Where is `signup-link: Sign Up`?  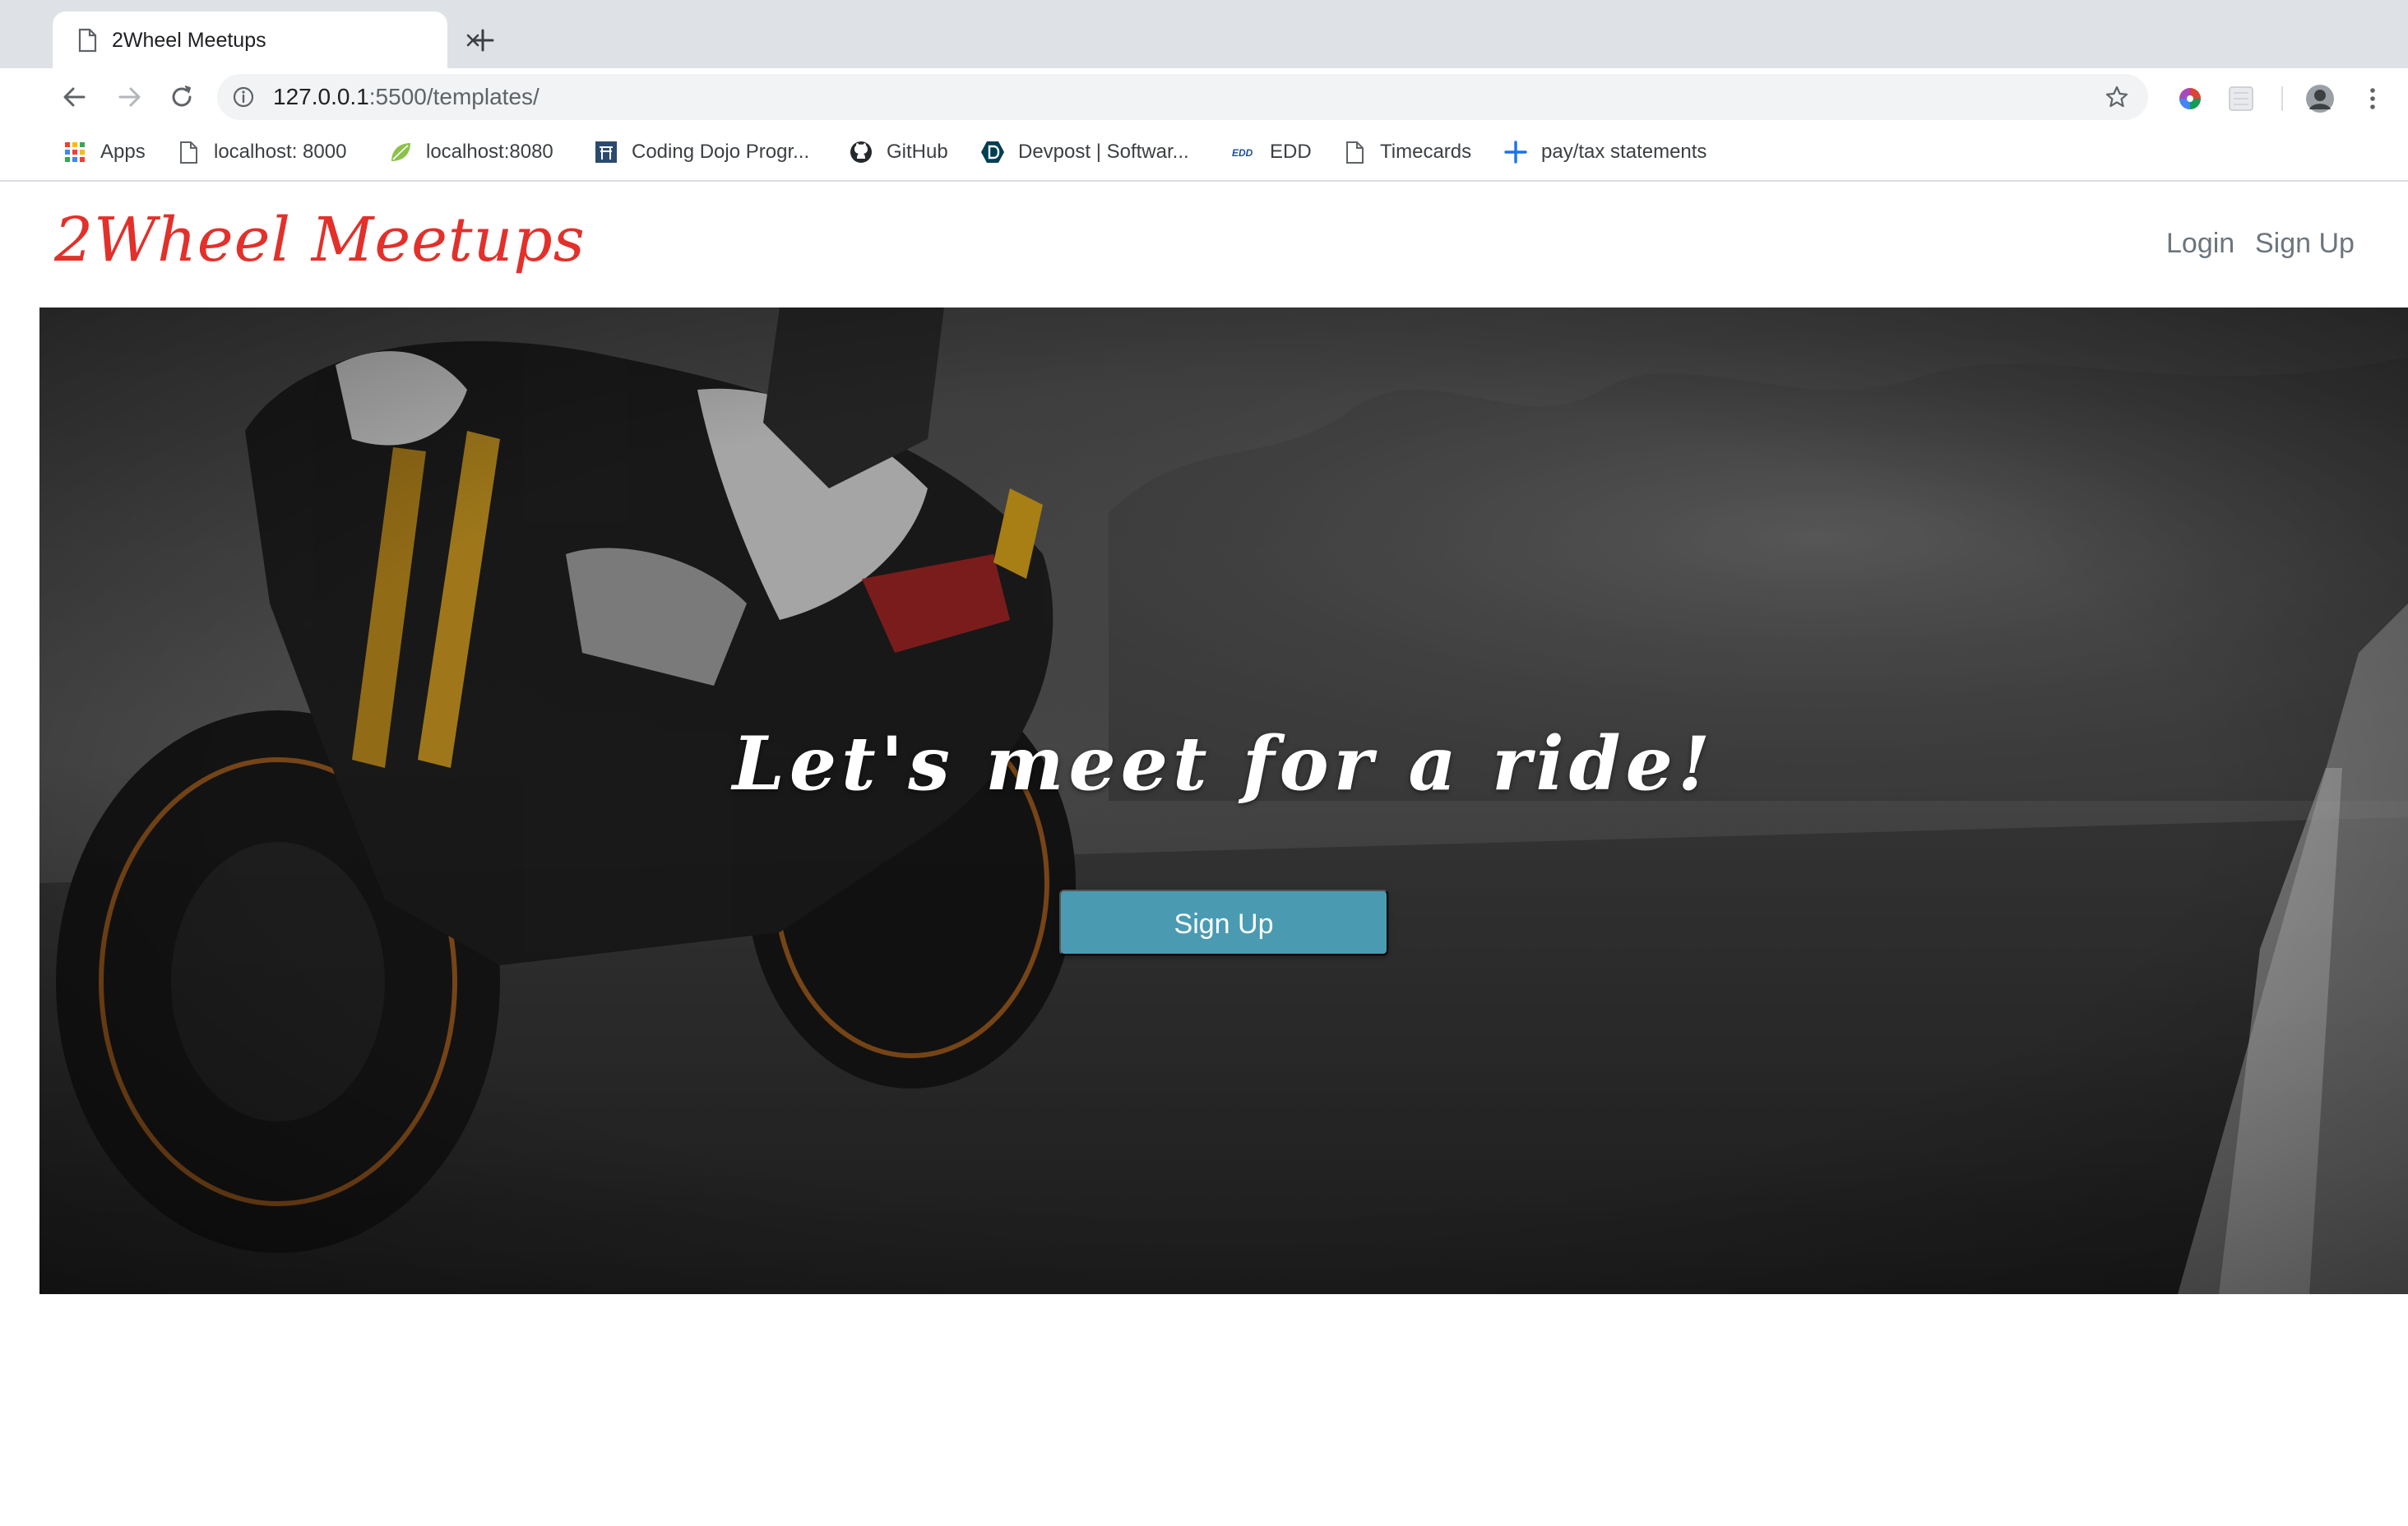
signup-link: Sign Up is located at coordinates (2305, 243).